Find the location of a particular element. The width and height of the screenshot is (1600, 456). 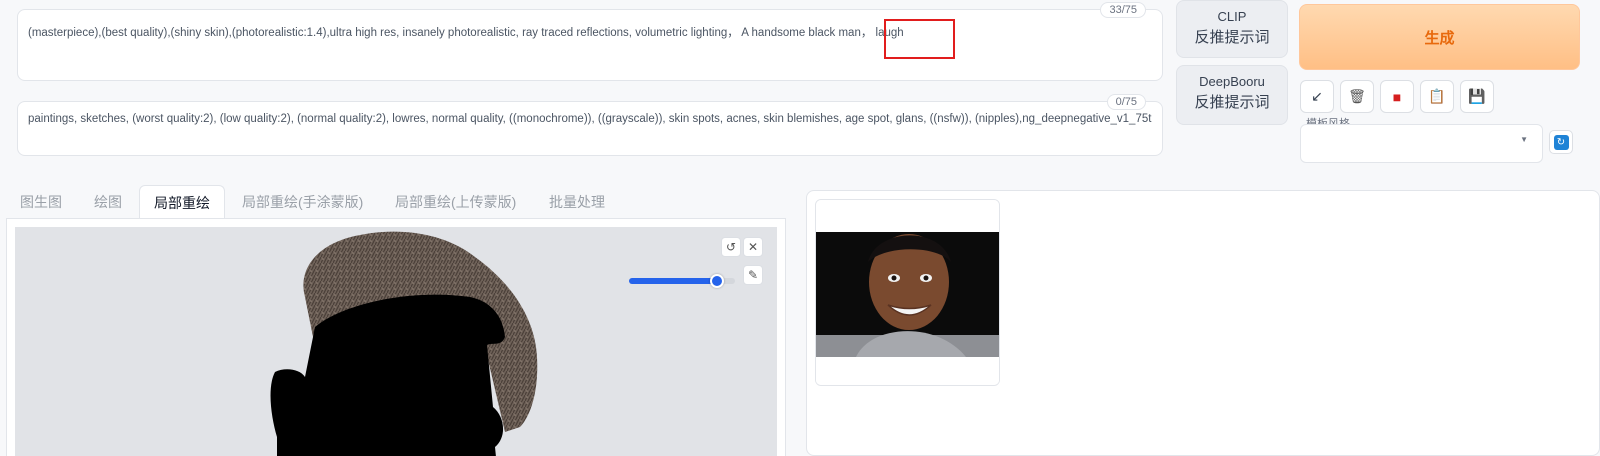

negative-token-counter: 0/75 is located at coordinates (1126, 102).